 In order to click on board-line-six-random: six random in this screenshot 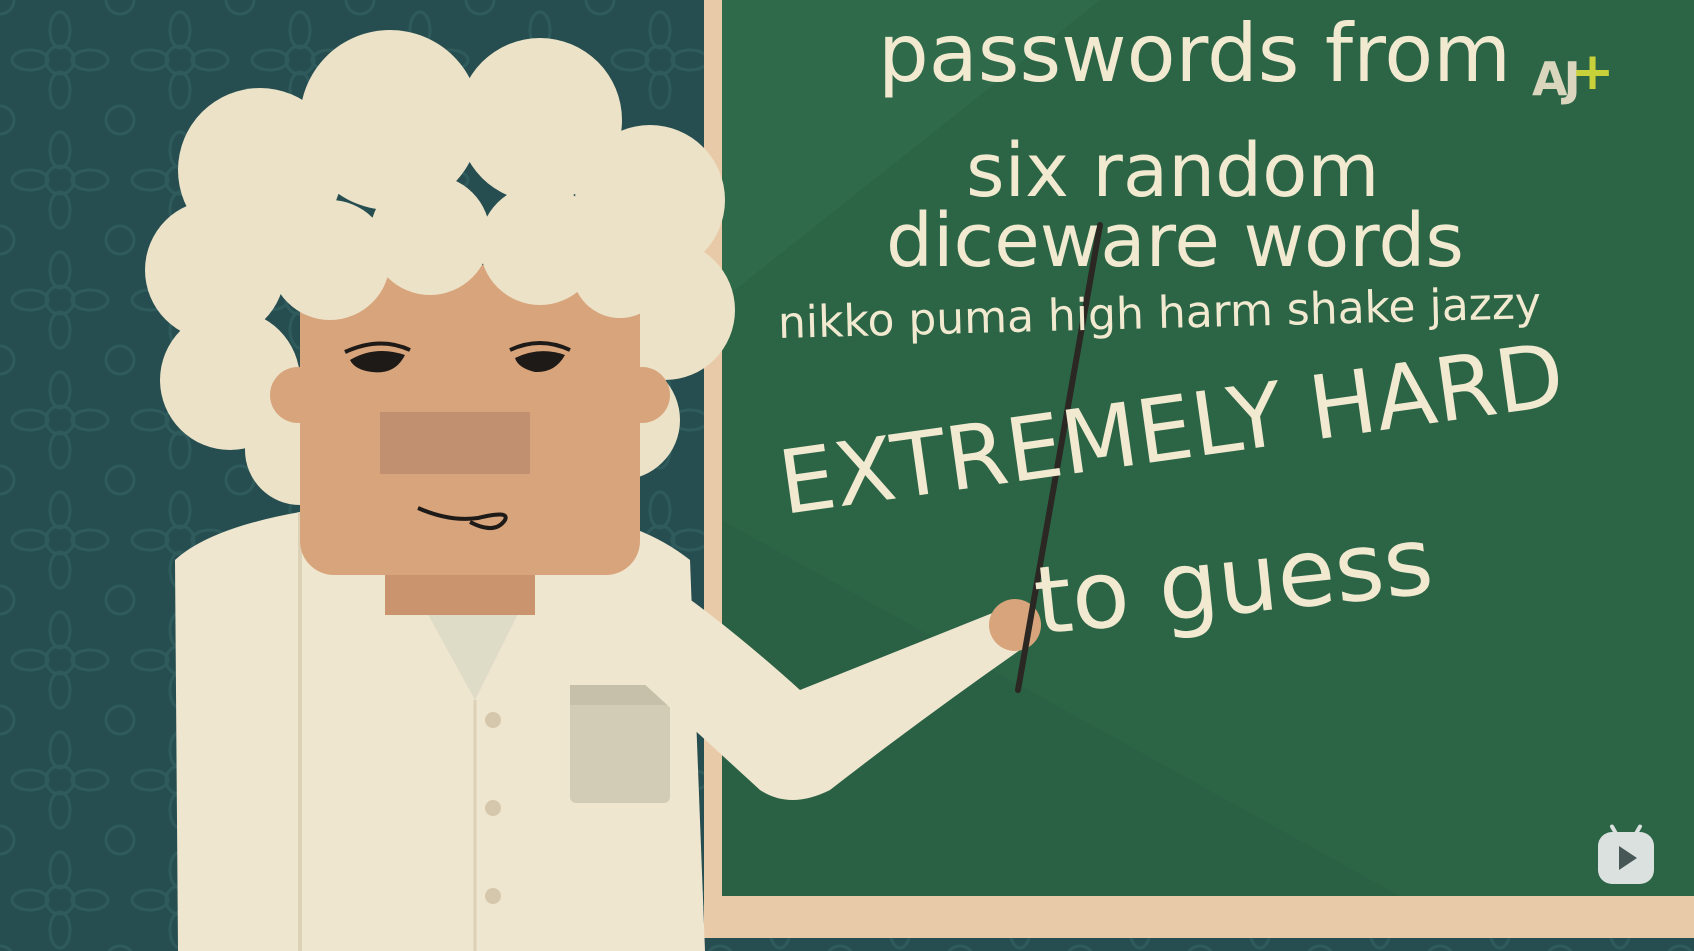, I will do `click(1173, 171)`.